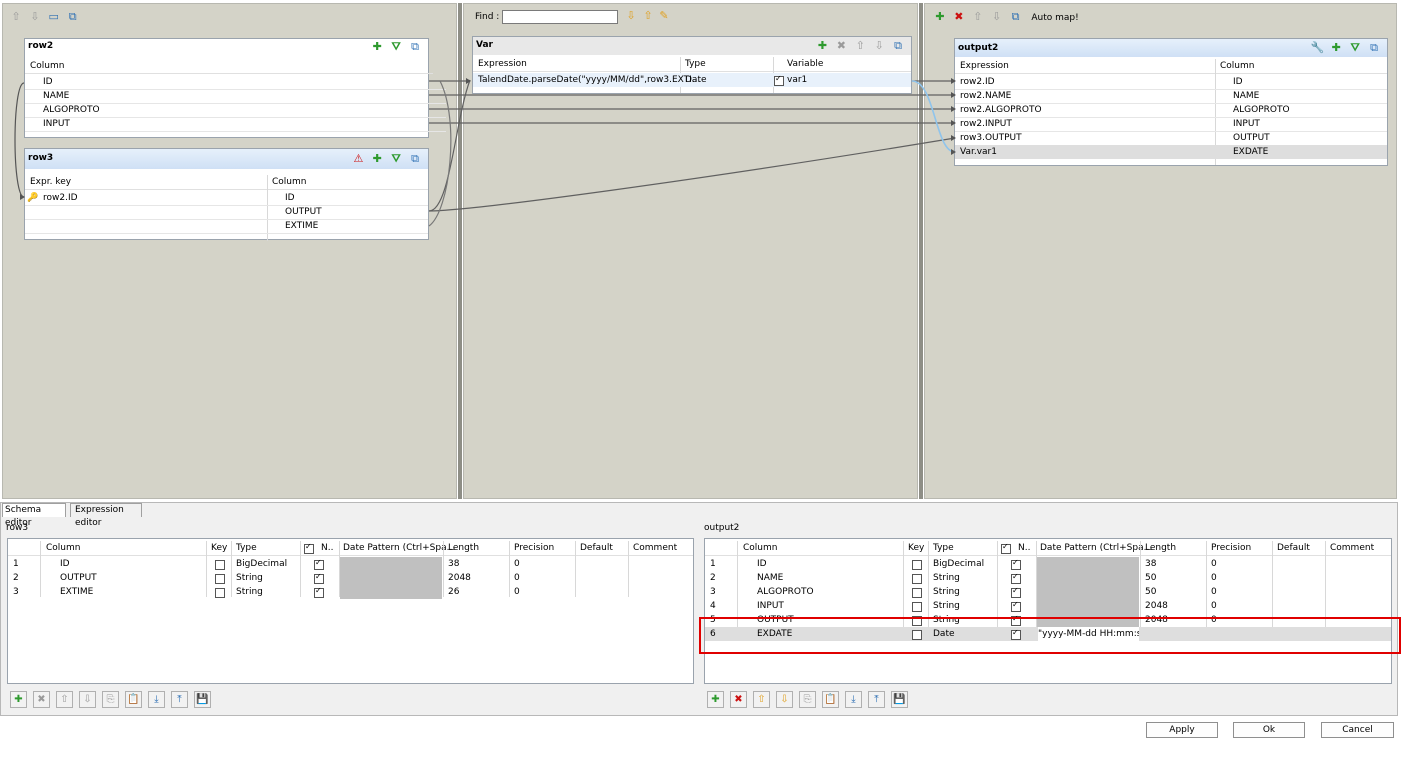 The width and height of the screenshot is (1403, 764). I want to click on column-name: ALGOPROTO, so click(785, 592).